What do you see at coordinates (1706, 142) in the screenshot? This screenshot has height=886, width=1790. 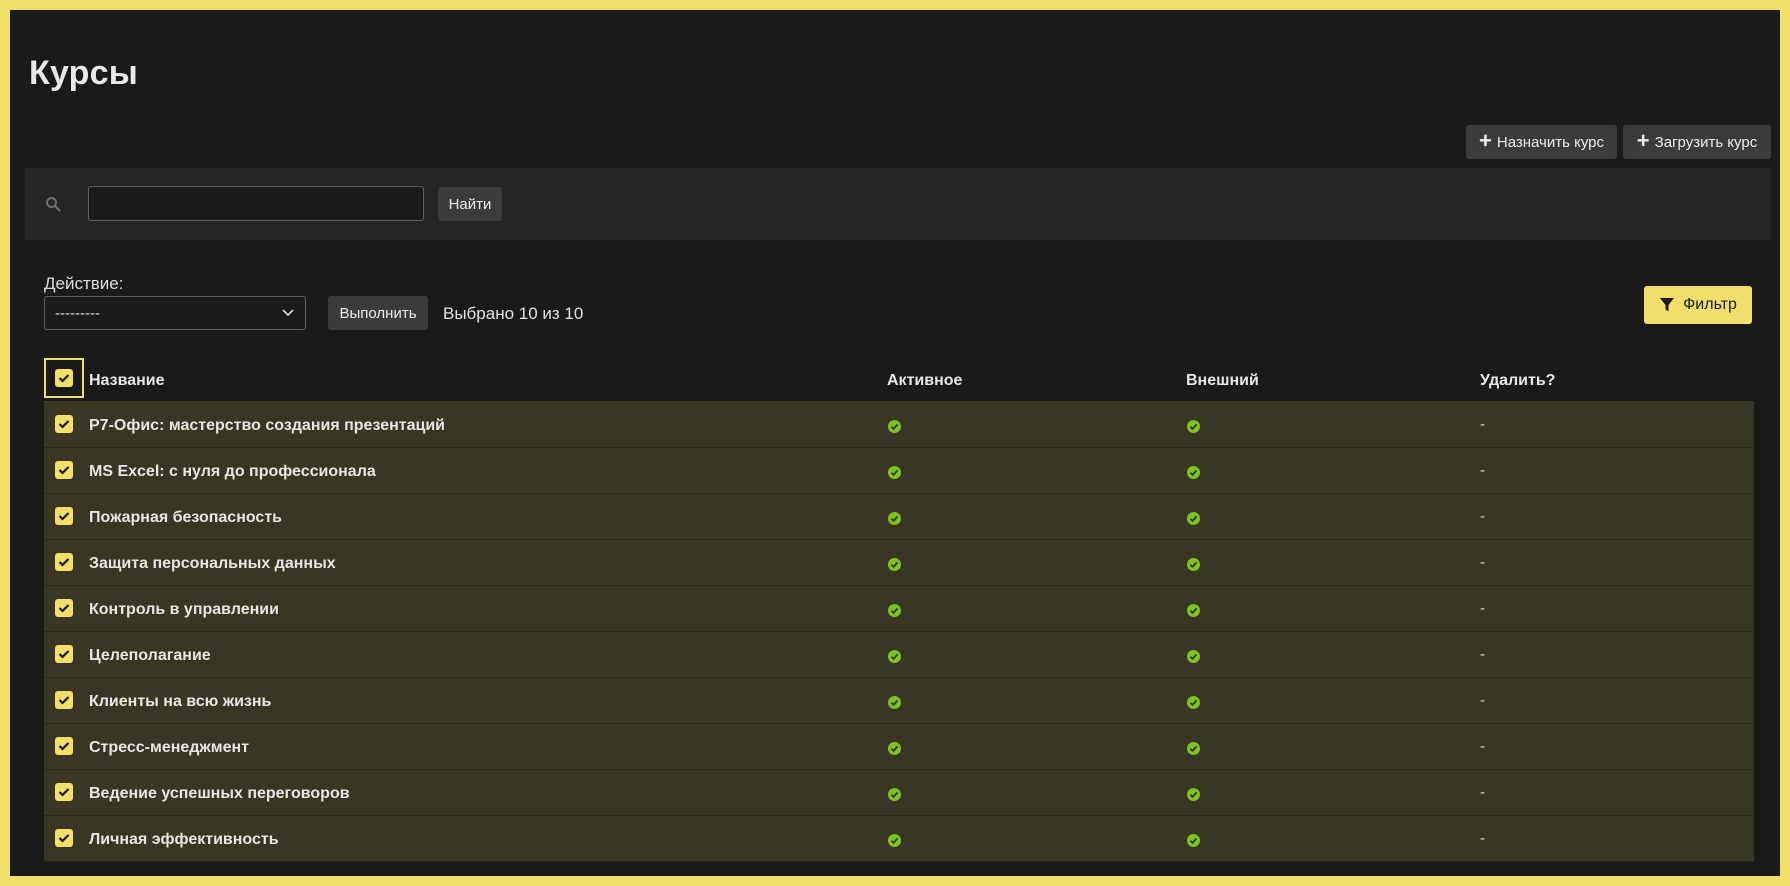 I see `upload-course-label: Загрузить курс` at bounding box center [1706, 142].